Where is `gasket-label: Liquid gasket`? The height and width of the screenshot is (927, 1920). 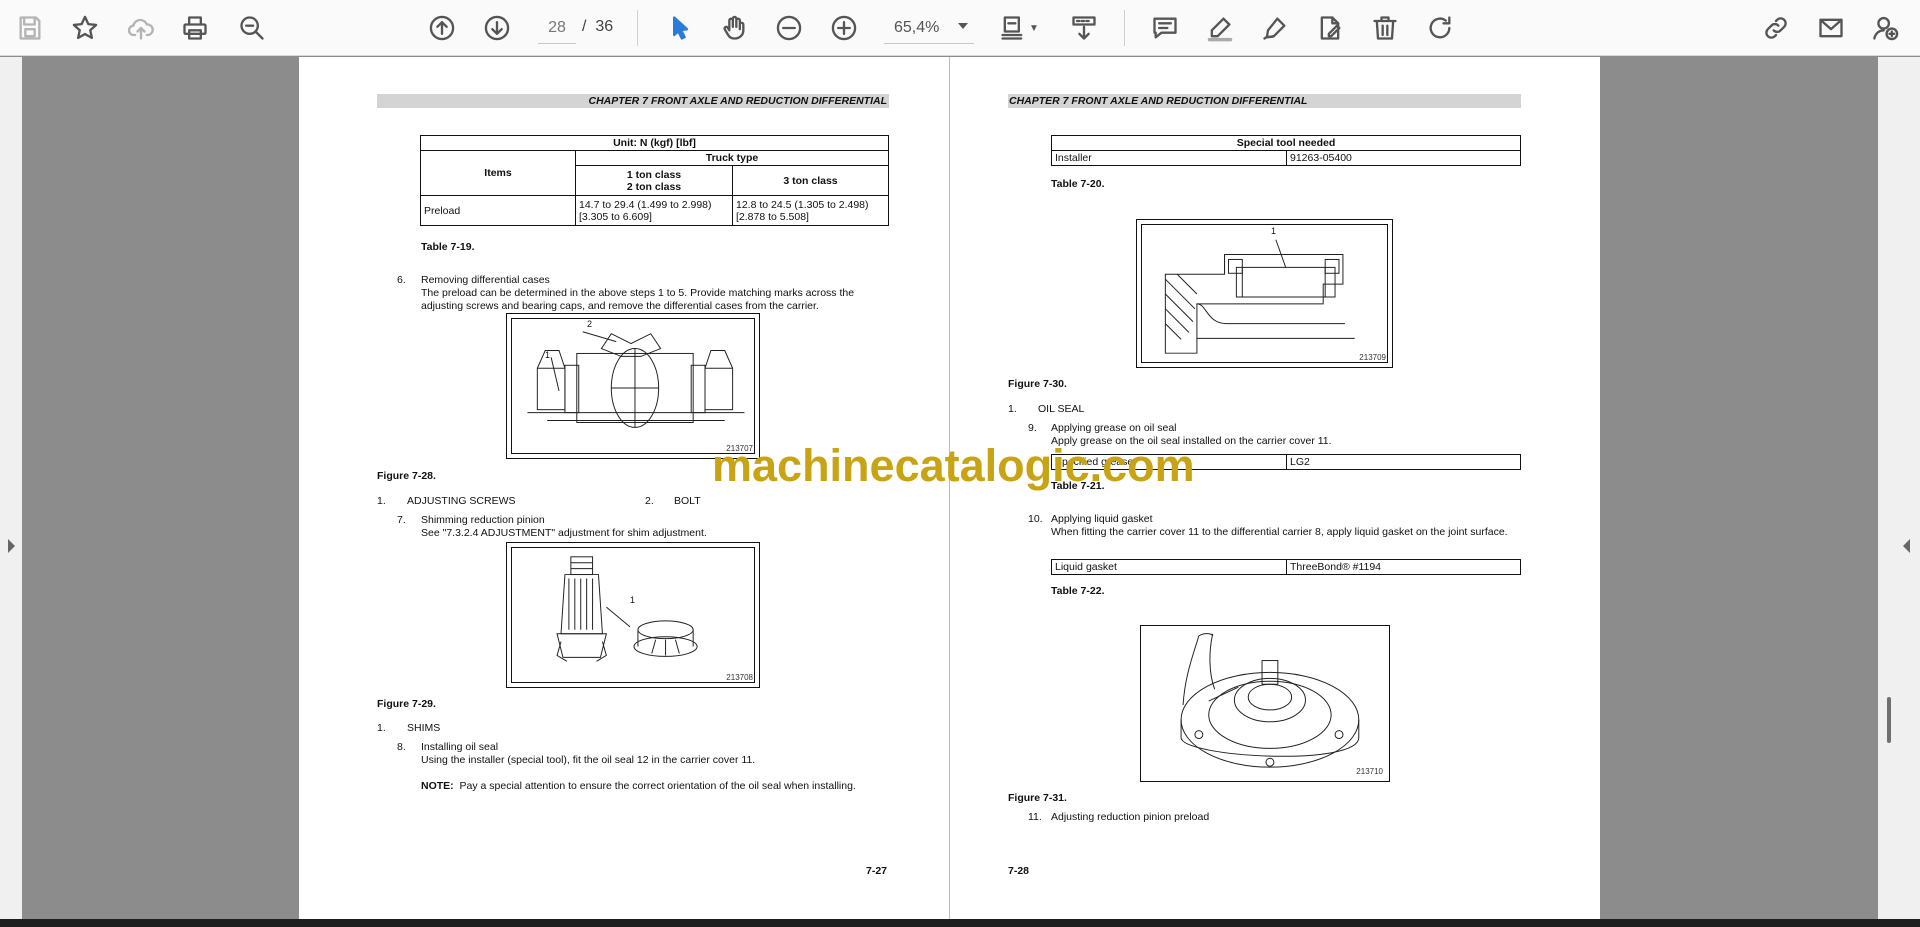 gasket-label: Liquid gasket is located at coordinates (1169, 567).